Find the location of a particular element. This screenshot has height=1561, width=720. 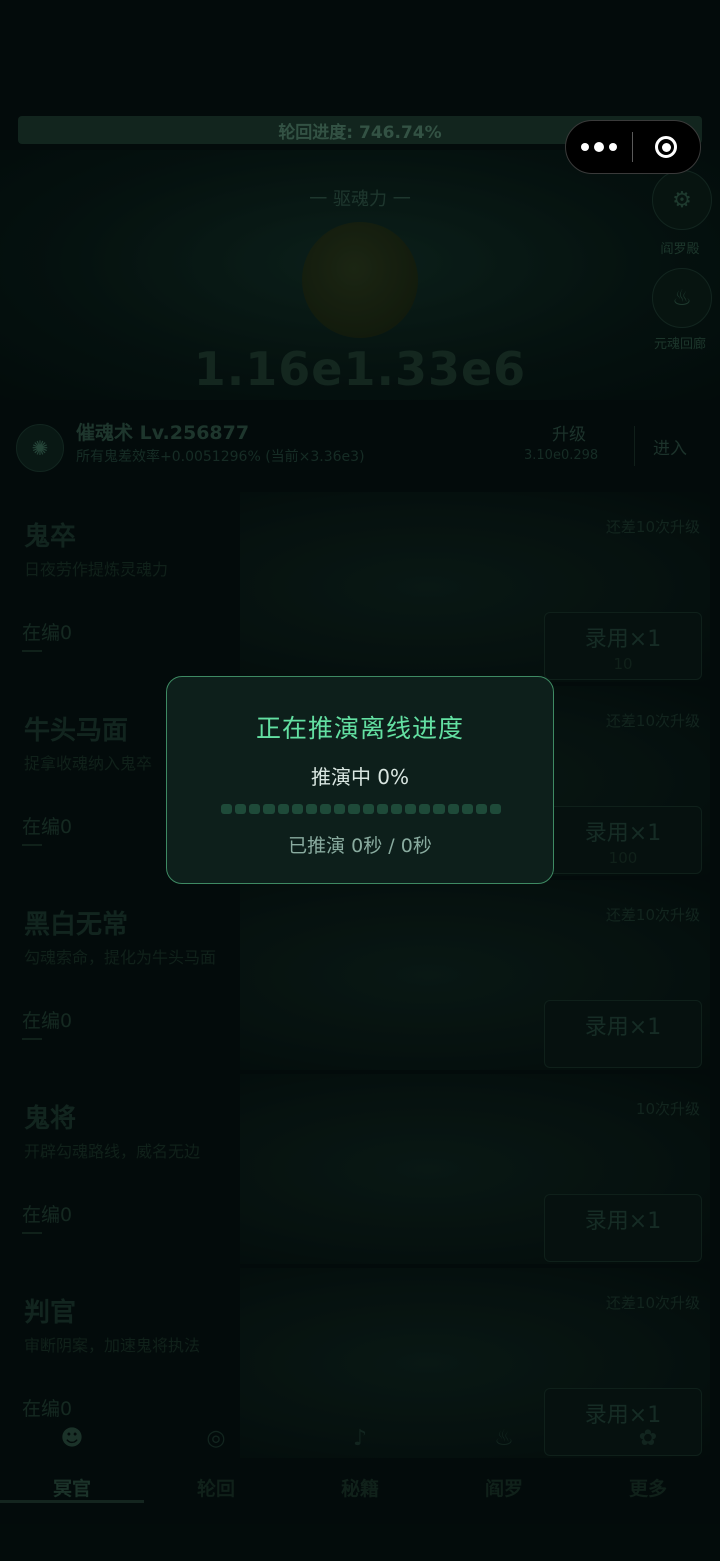

more-dots-icon is located at coordinates (599, 146).